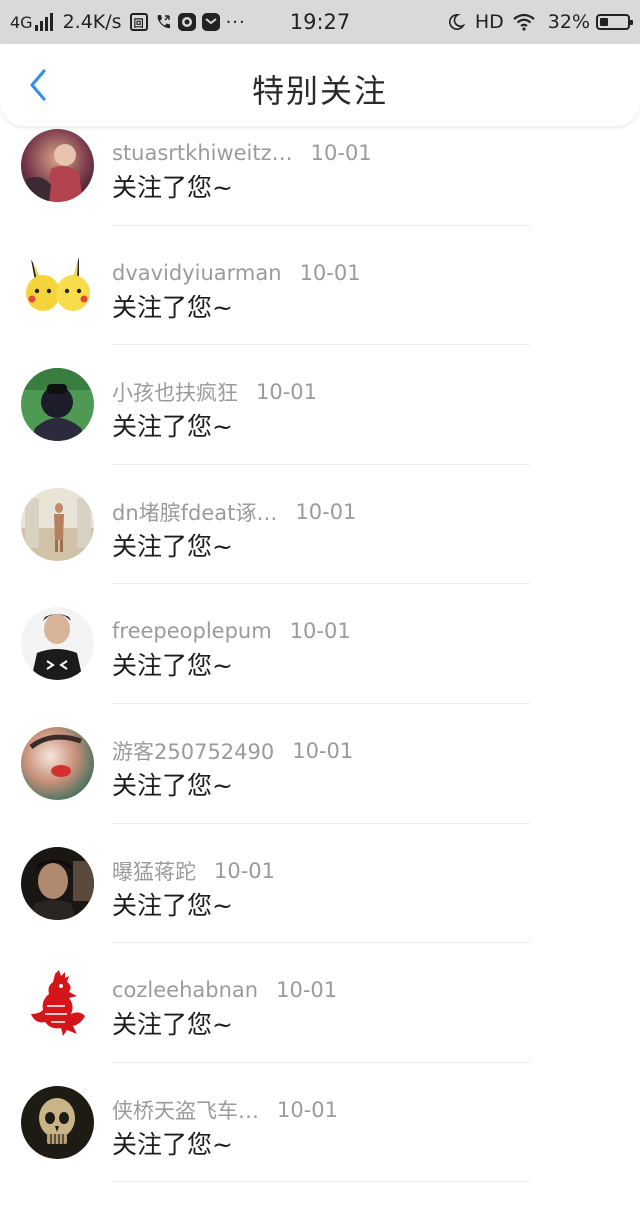 This screenshot has height=1206, width=640. I want to click on hd-indicator: HD, so click(489, 22).